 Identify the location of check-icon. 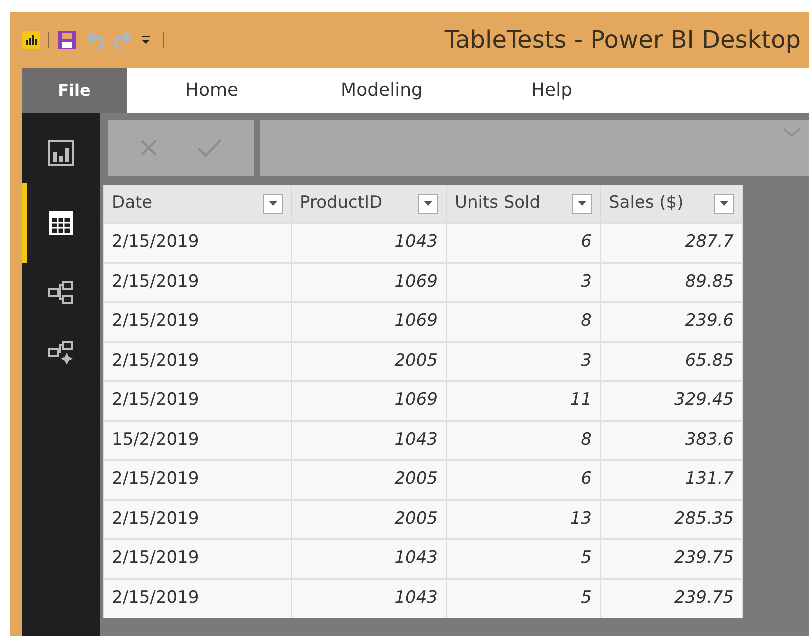
(209, 148).